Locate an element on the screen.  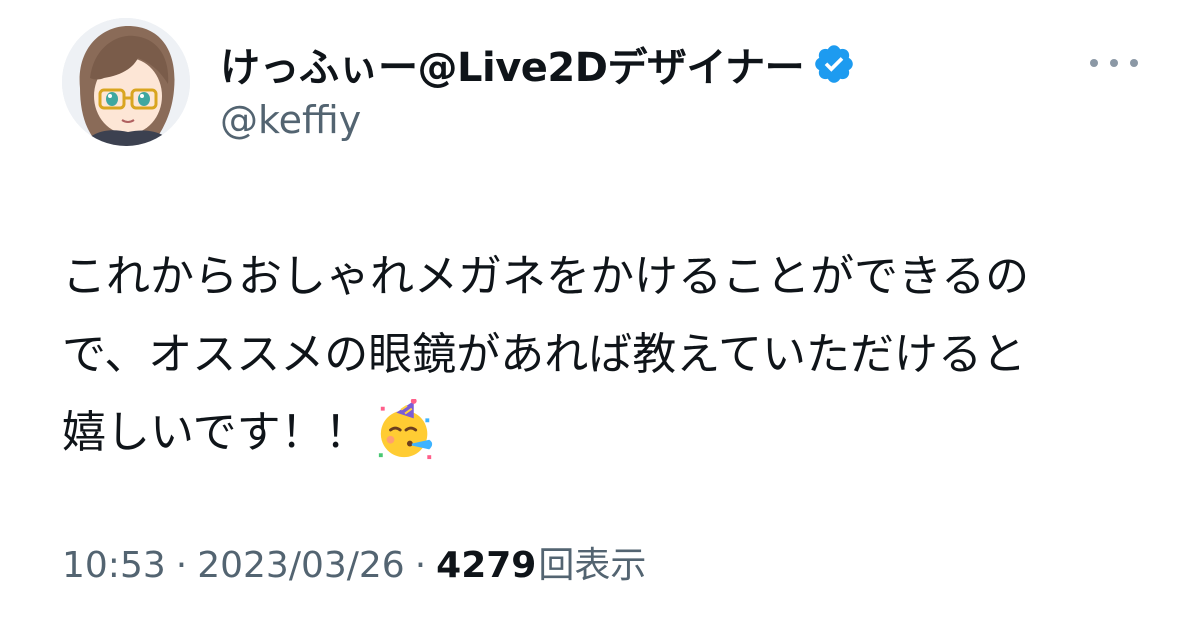
tweet-meta: 10:53 · 2023/03/26 · 4279 回表示 is located at coordinates (354, 562).